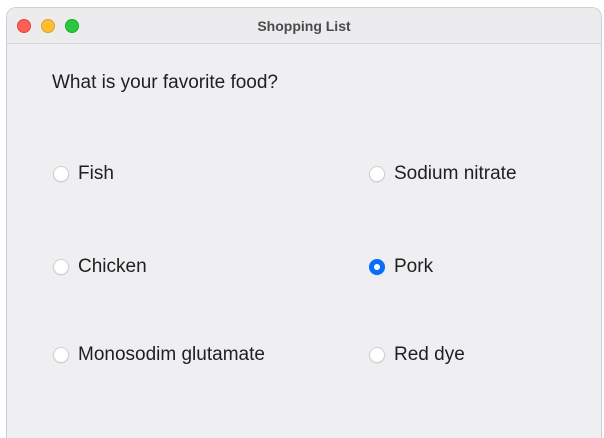 The image size is (604, 438). Describe the element at coordinates (414, 266) in the screenshot. I see `option-label: Pork` at that location.